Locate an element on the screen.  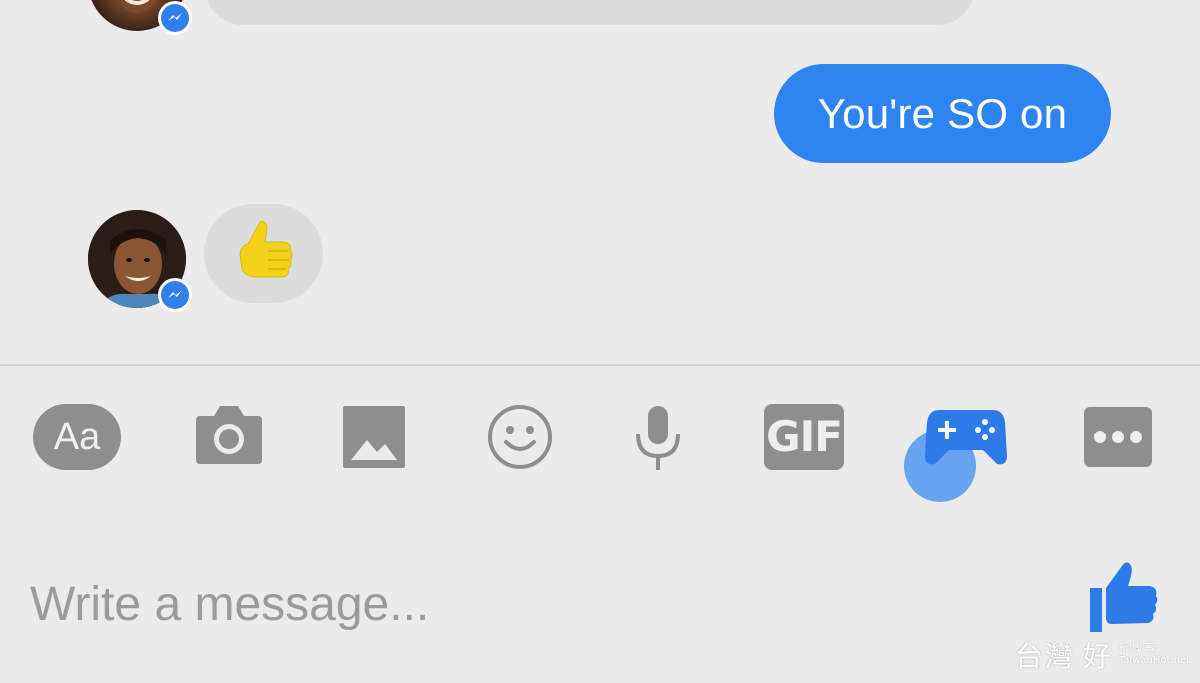
watermark: 台灣 好 新 聞 報 TaiwanHot.net is located at coordinates (1102, 655).